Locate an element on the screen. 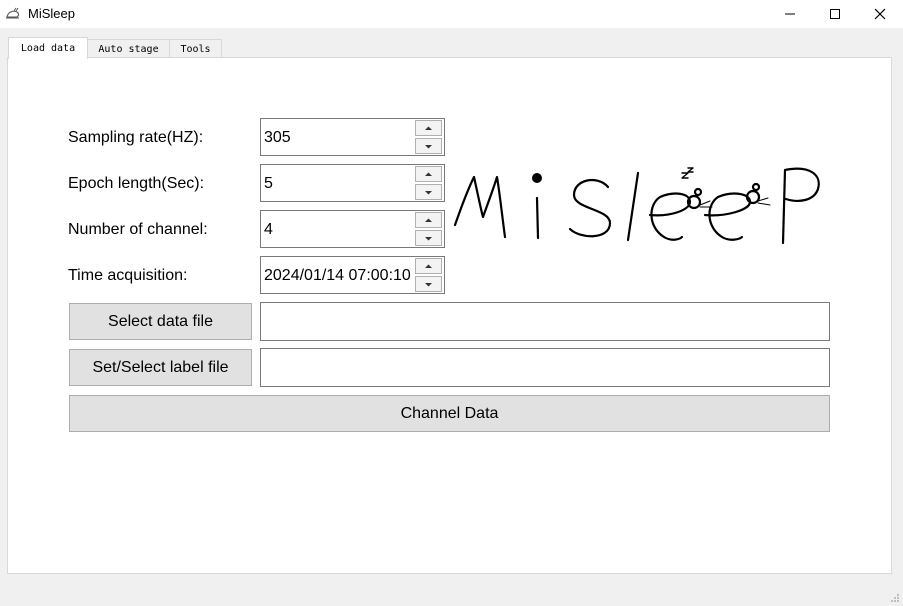  sampling-rate-up-button is located at coordinates (428, 128).